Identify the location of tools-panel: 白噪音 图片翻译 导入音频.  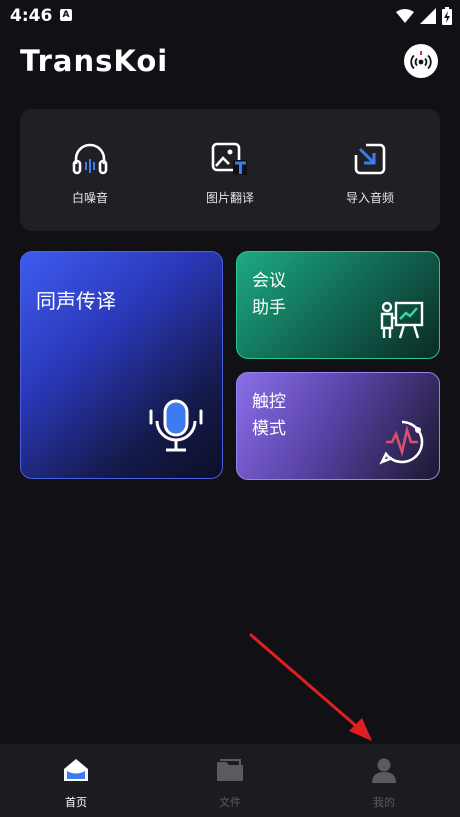
(230, 170).